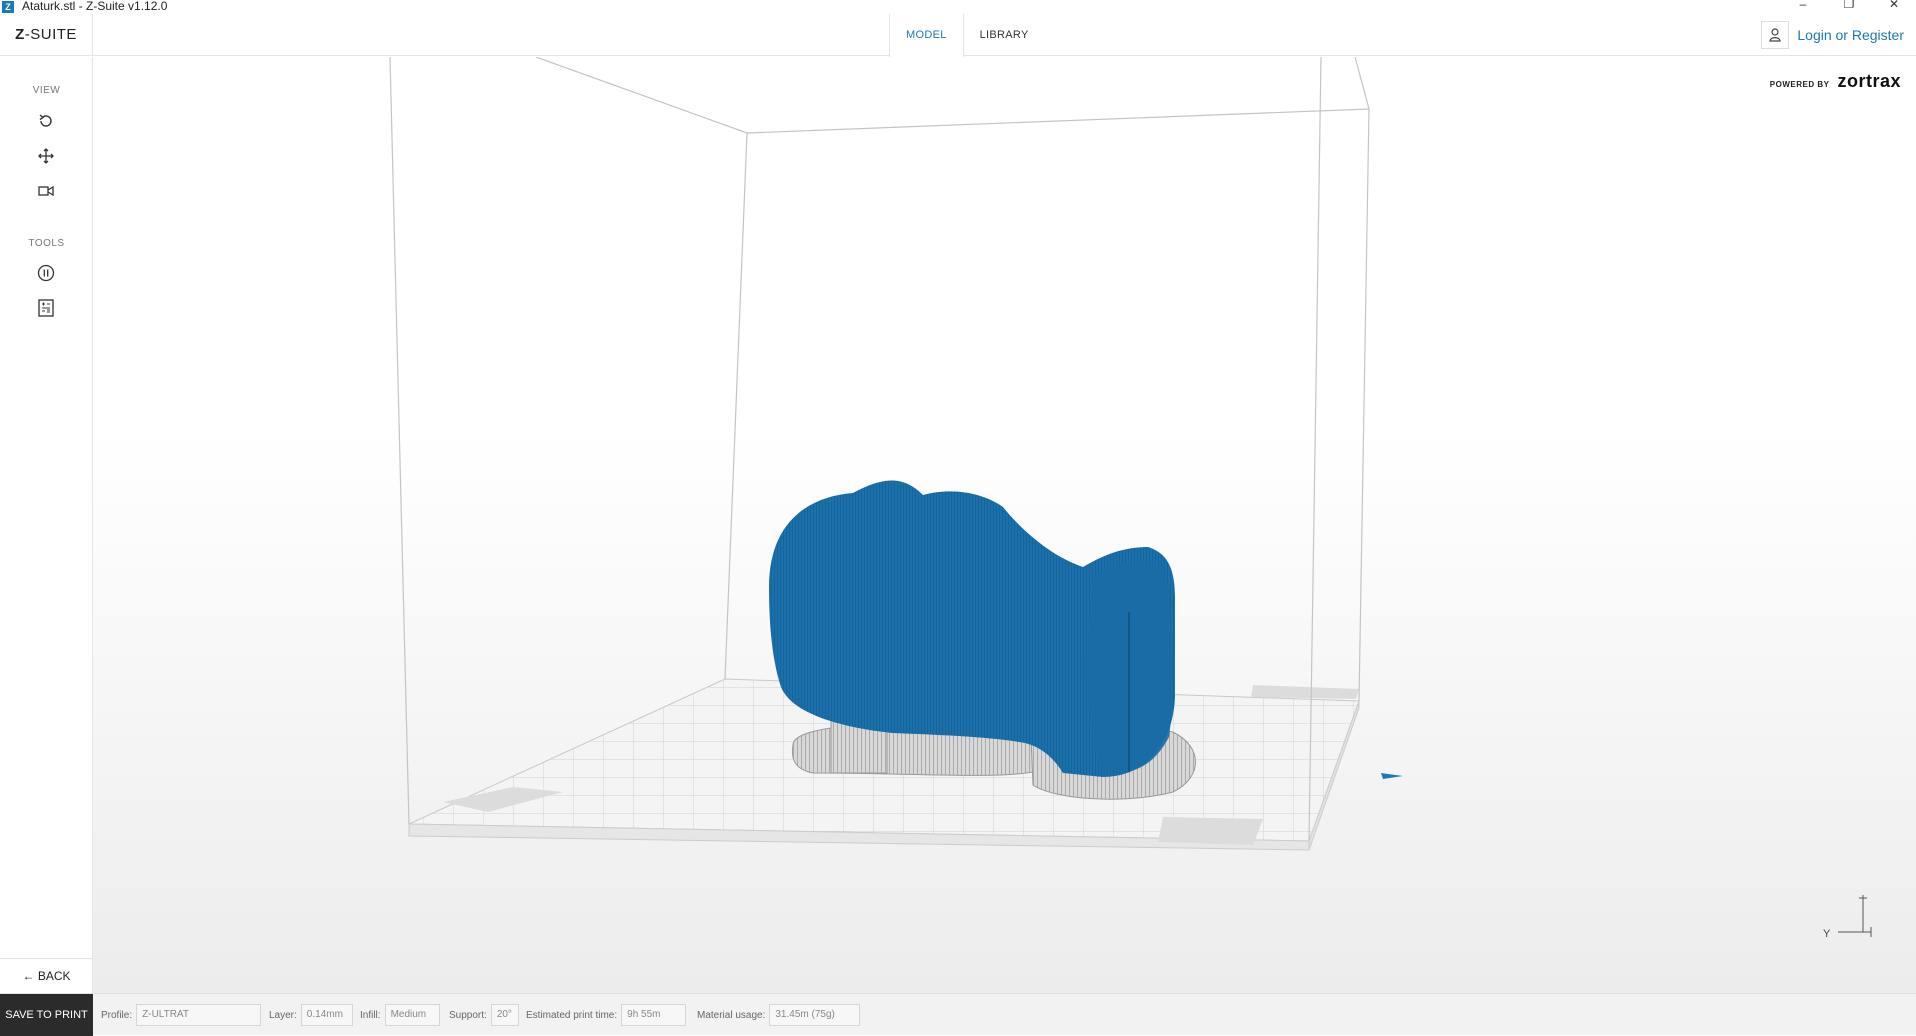 The width and height of the screenshot is (1916, 1036). I want to click on window-title: Ataturk.stl - Z-Suite v1.12.0, so click(95, 6).